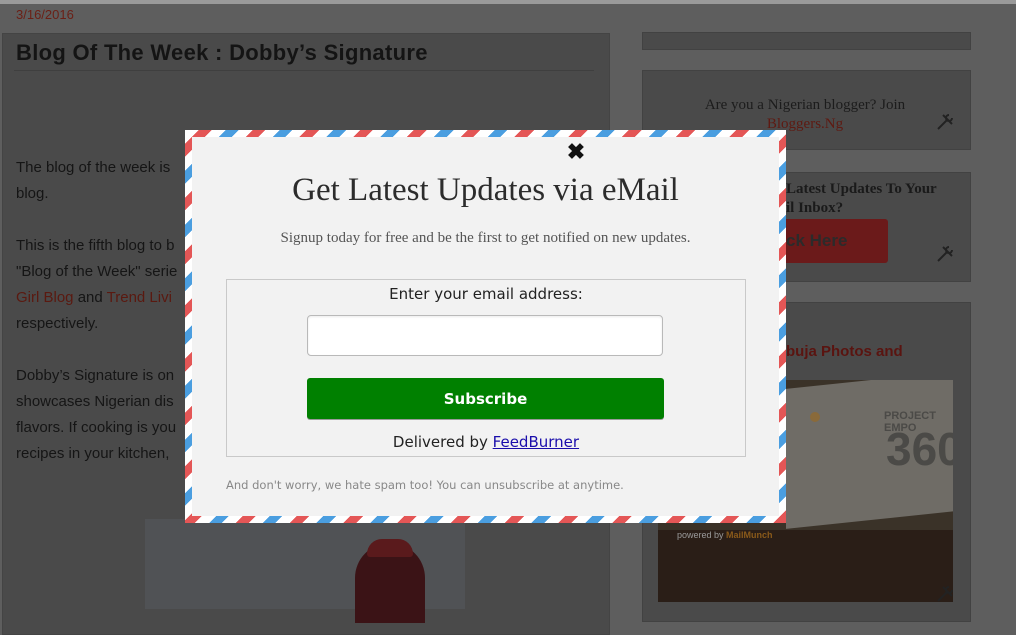  Describe the element at coordinates (805, 566) in the screenshot. I see `room-floor` at that location.